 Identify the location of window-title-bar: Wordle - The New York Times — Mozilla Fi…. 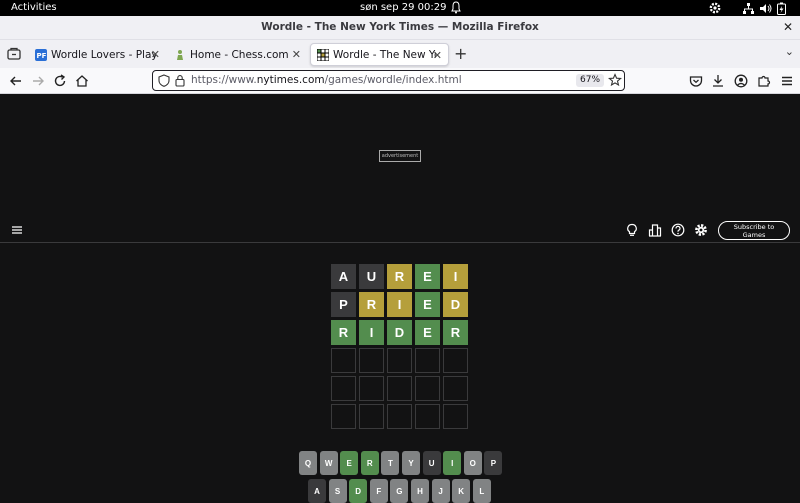
(400, 28).